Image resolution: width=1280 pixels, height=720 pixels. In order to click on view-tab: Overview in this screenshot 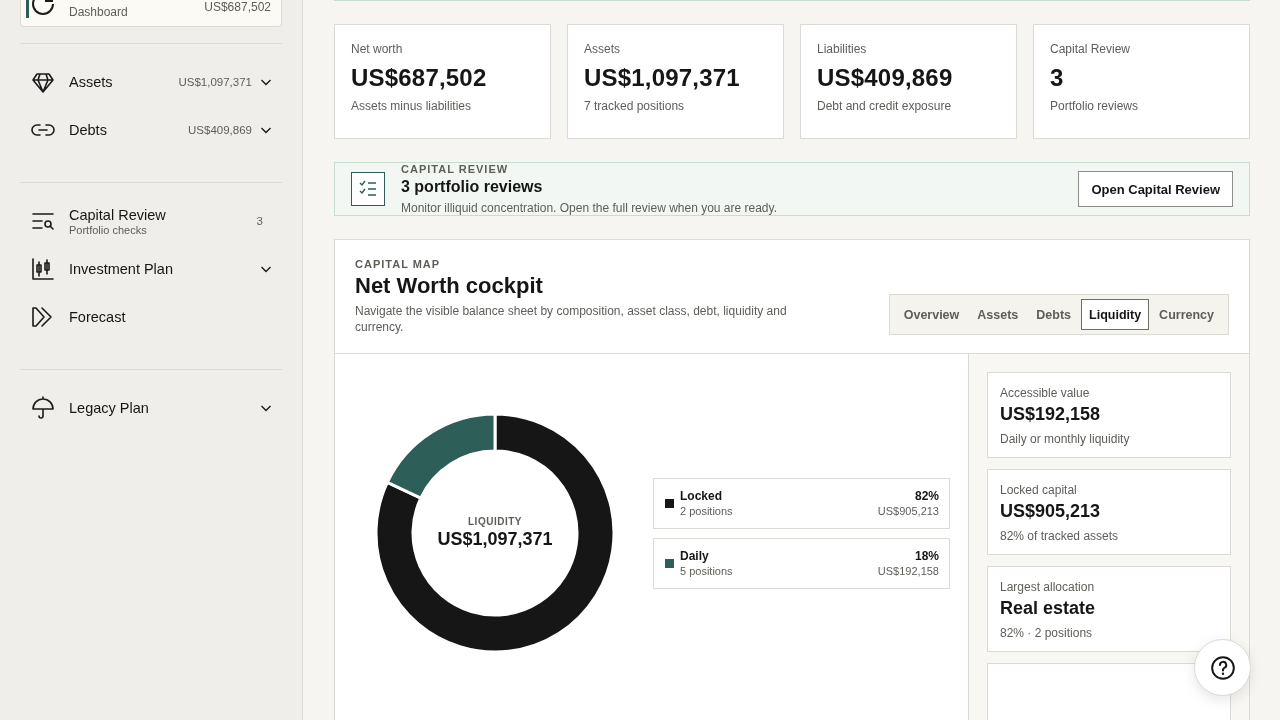, I will do `click(931, 315)`.